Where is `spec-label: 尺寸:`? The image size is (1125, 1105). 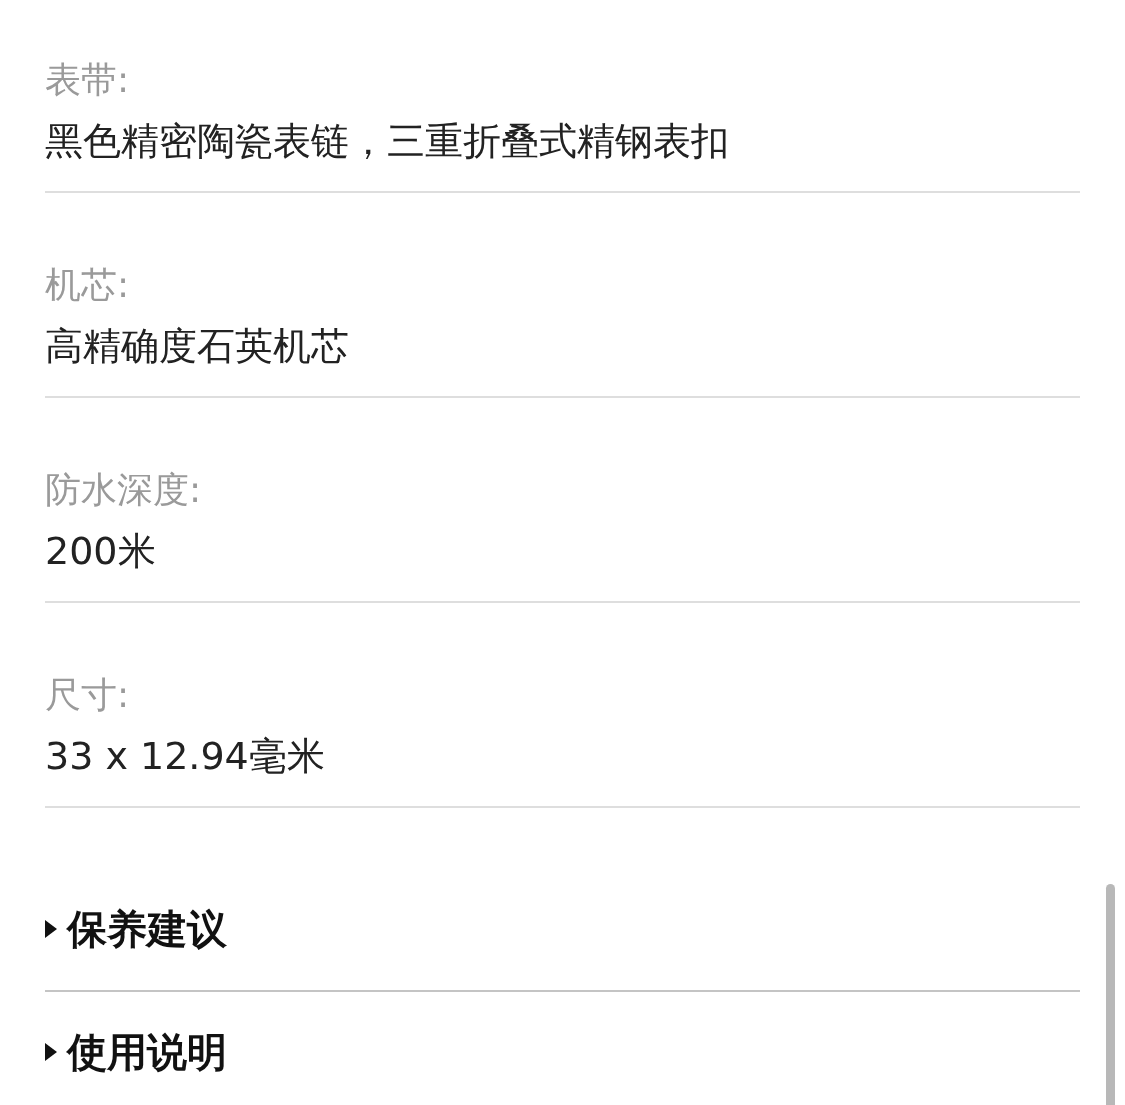 spec-label: 尺寸: is located at coordinates (88, 695).